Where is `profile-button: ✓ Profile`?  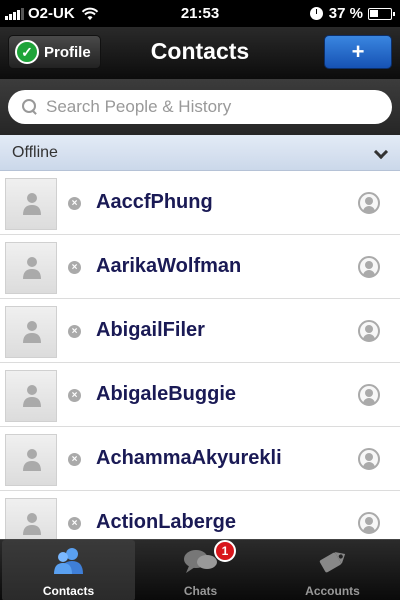 profile-button: ✓ Profile is located at coordinates (54, 52).